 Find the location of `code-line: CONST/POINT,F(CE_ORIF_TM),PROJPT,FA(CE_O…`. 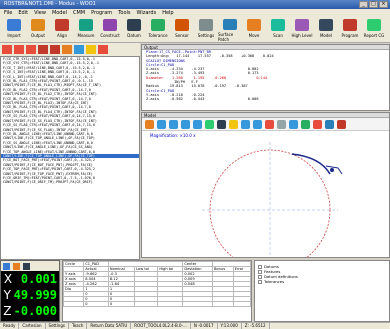

code-line: CONST/POINT,F(CE_ORIF_TM),PROJPT,FA(CE_O… is located at coordinates (70, 182).